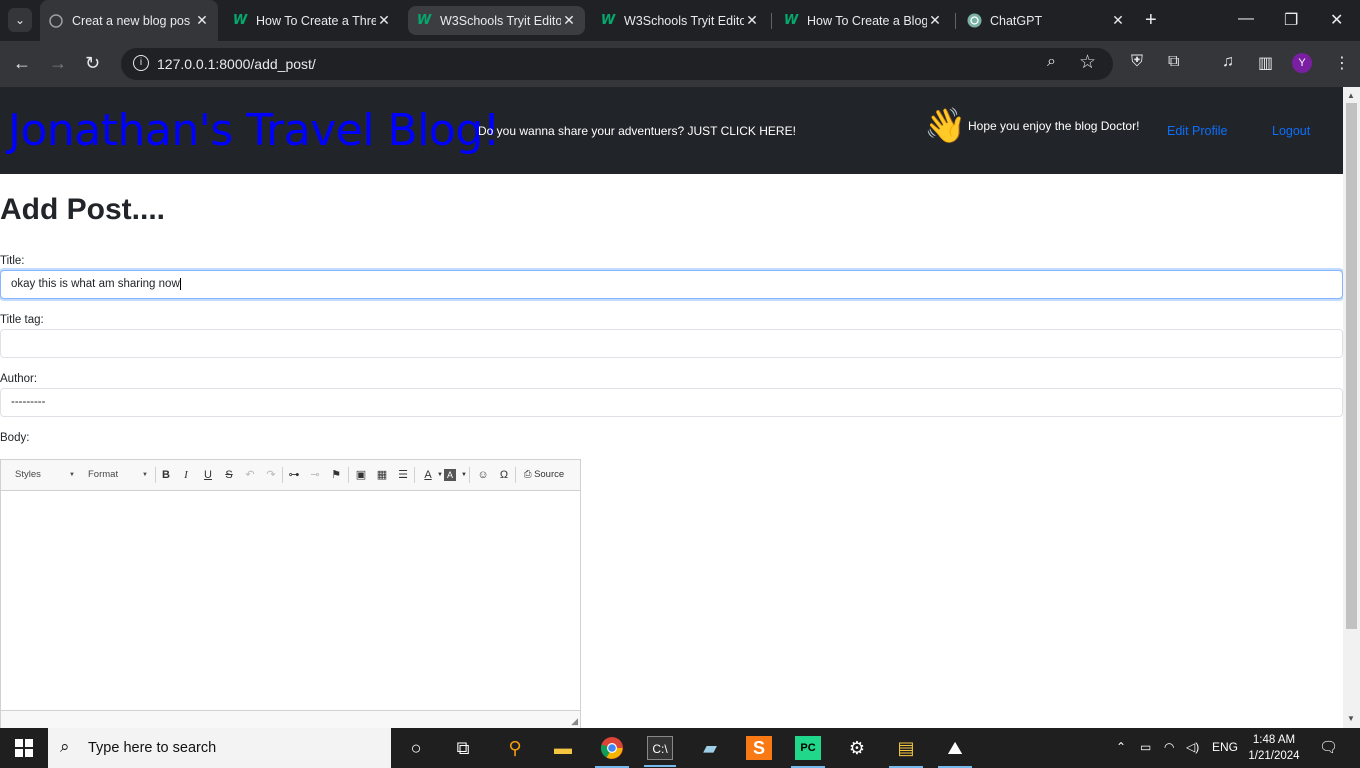  Describe the element at coordinates (463, 748) in the screenshot. I see `task-view-icon: ⧉` at that location.